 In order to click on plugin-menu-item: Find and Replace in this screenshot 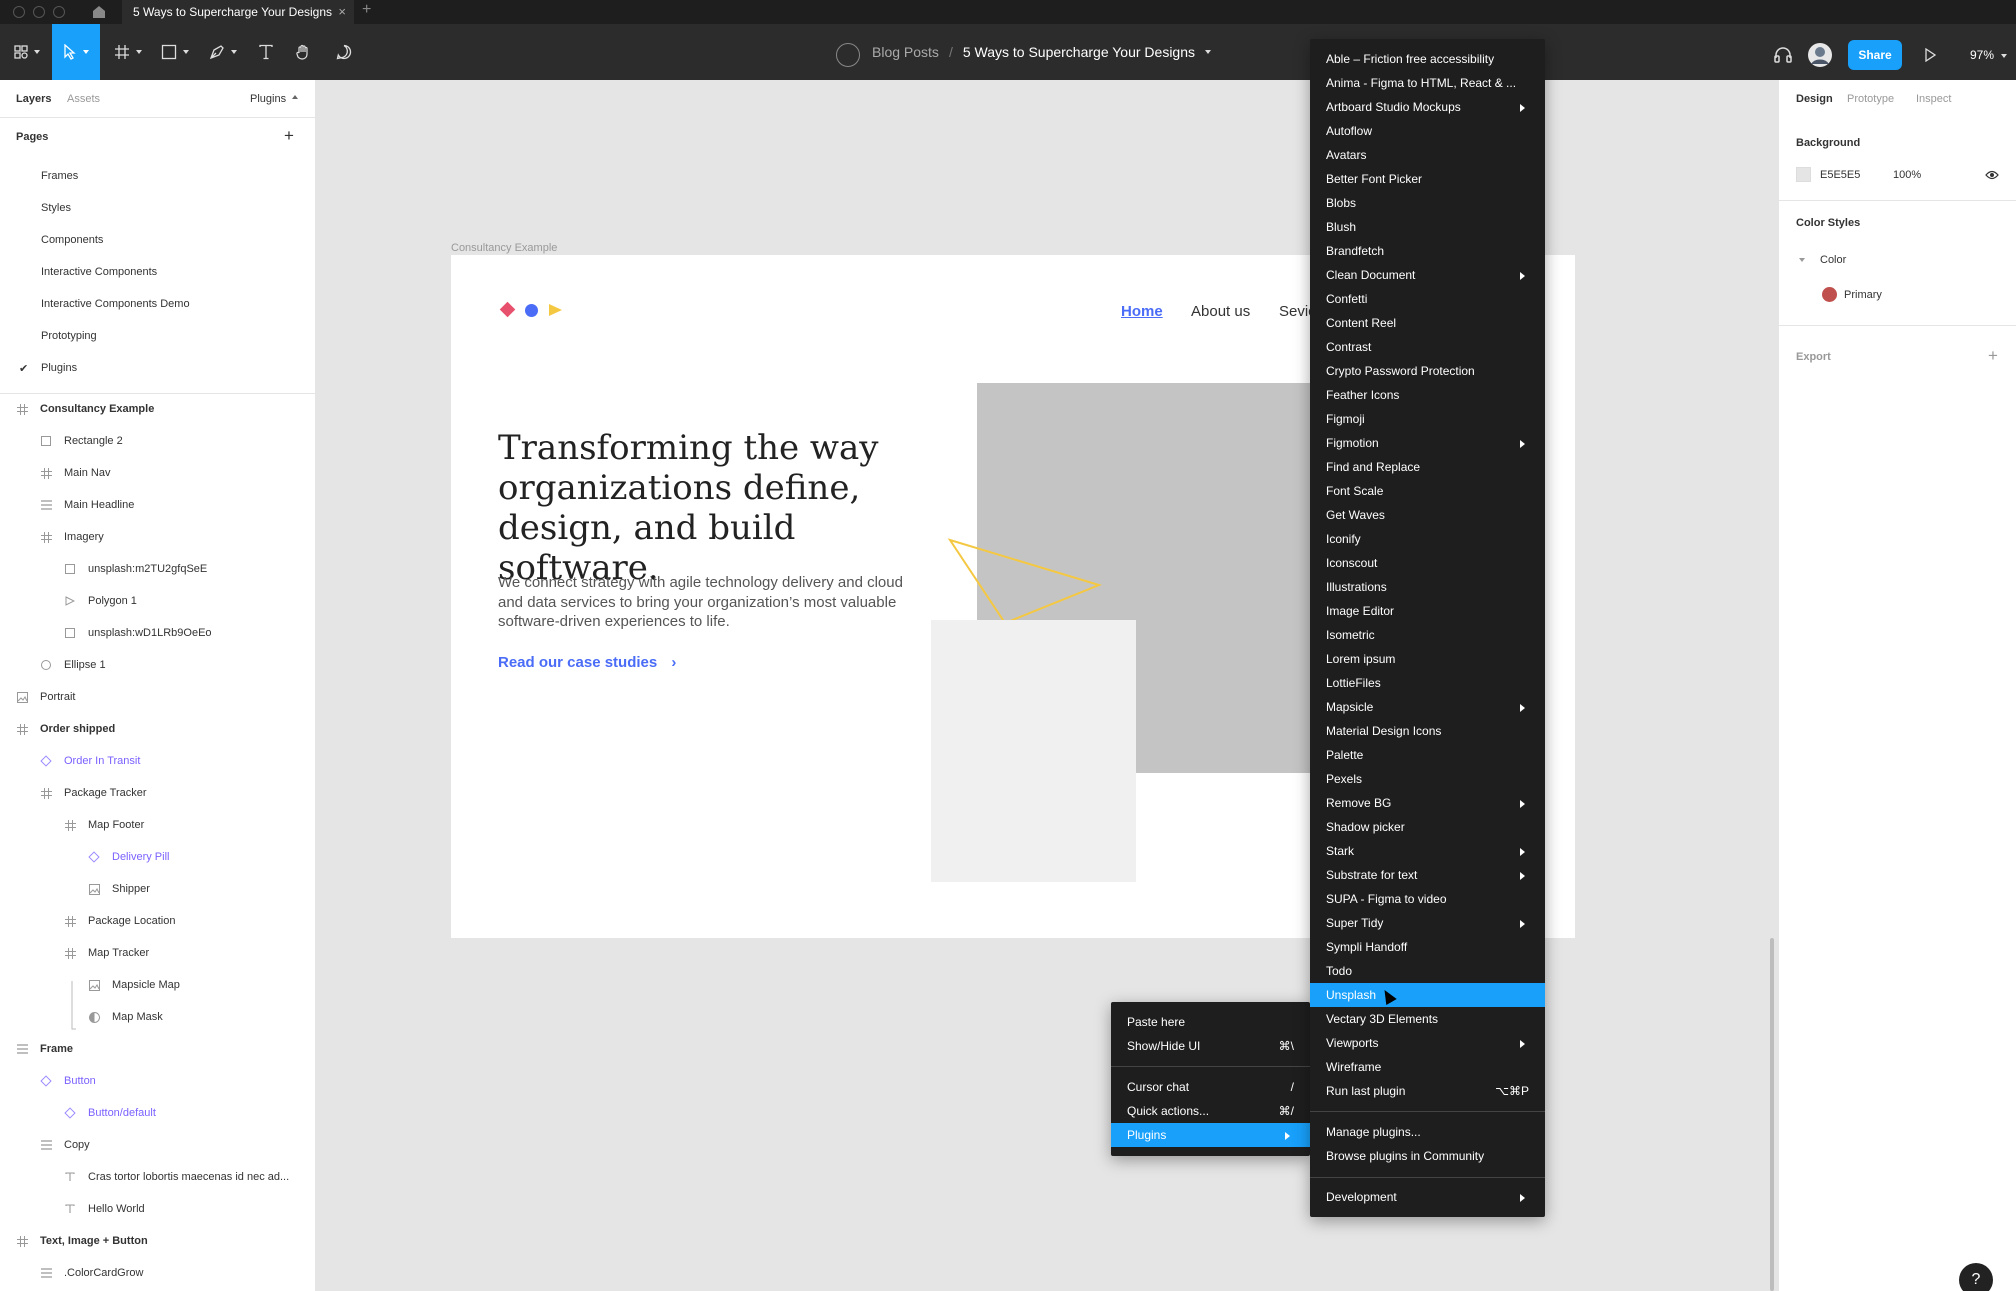, I will do `click(1427, 467)`.